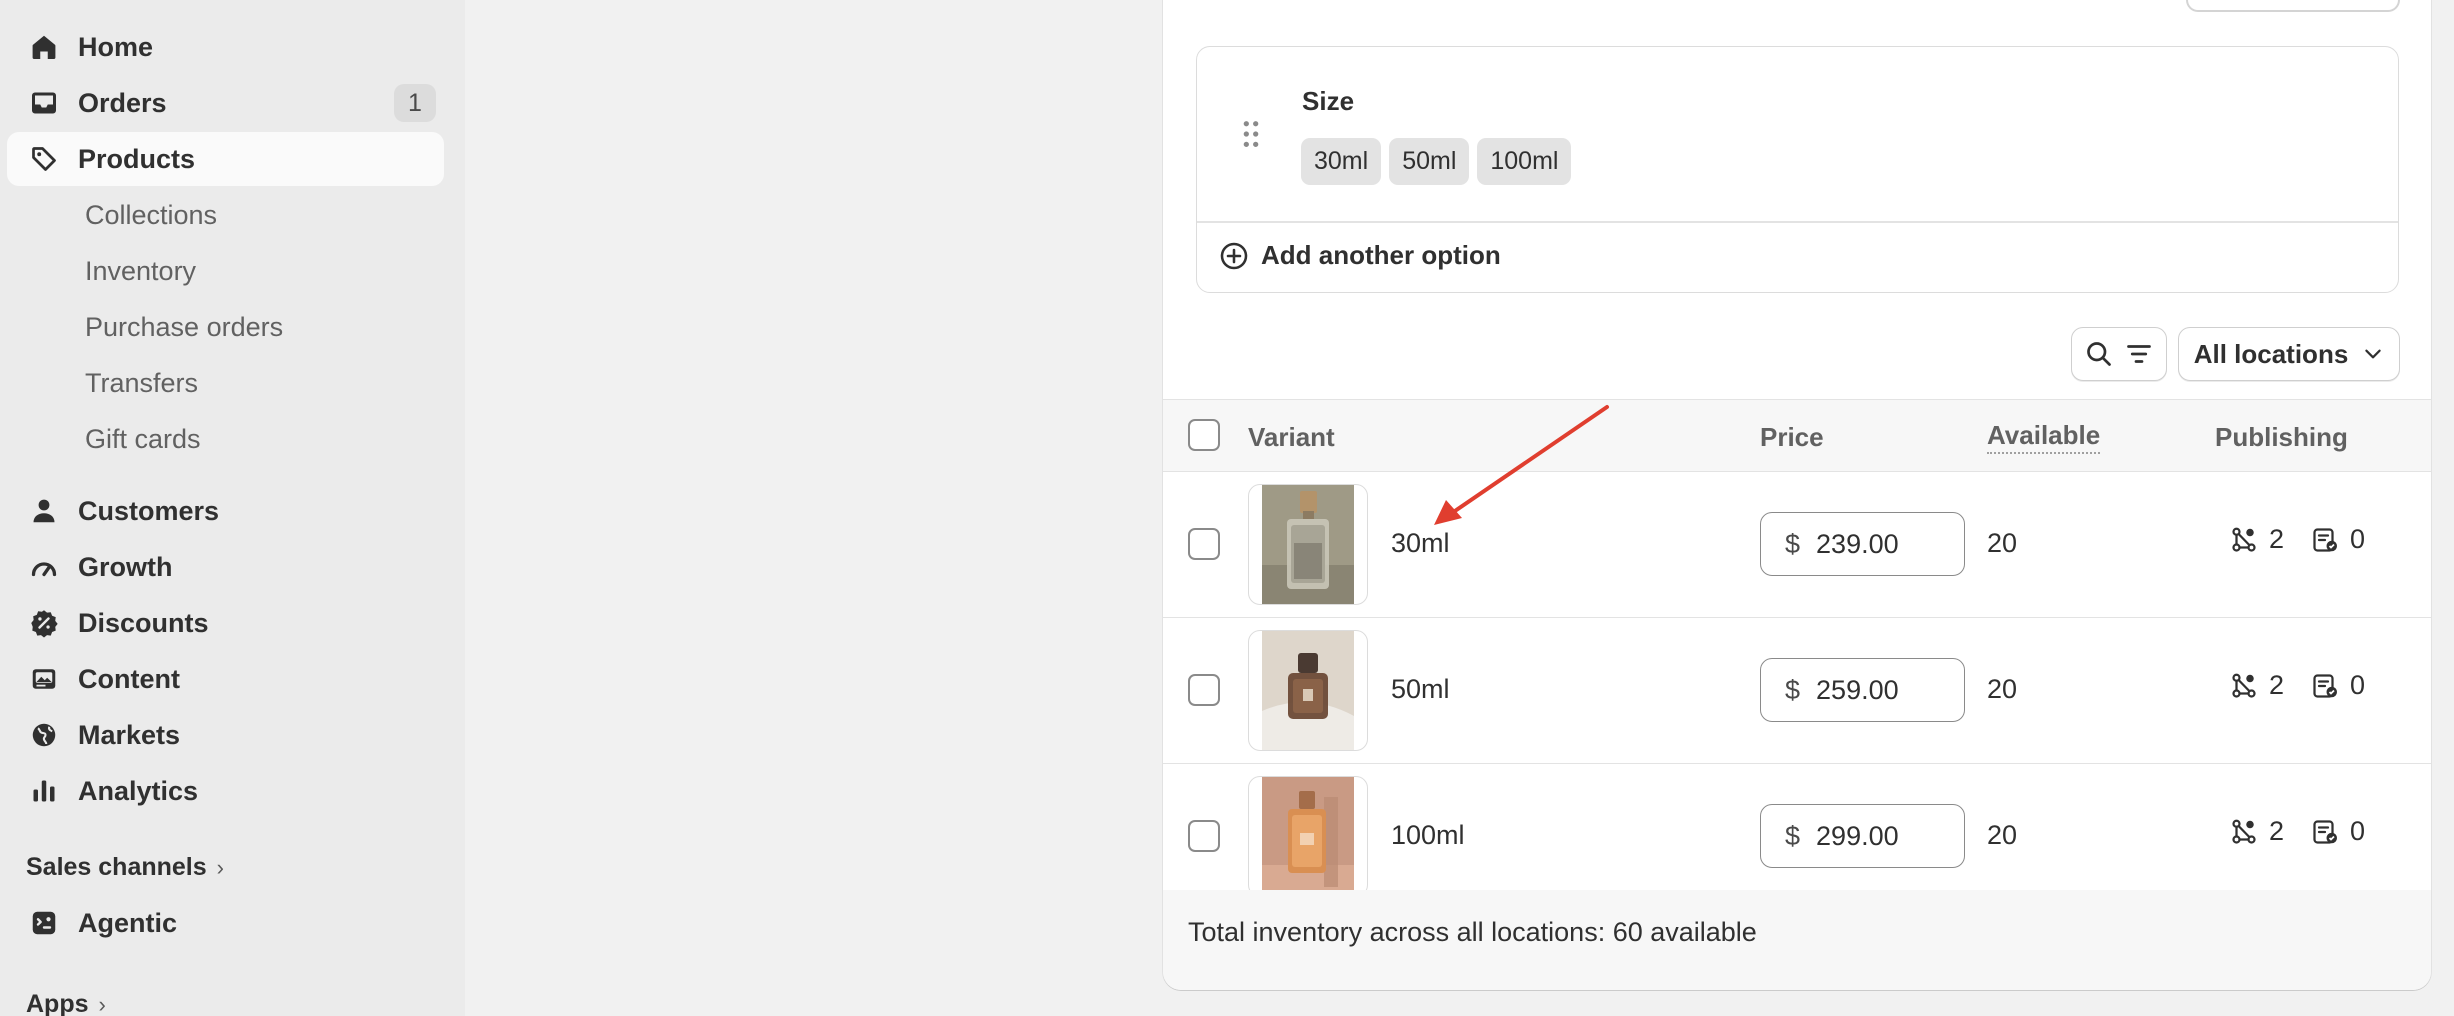 Image resolution: width=2454 pixels, height=1016 pixels. Describe the element at coordinates (225, 103) in the screenshot. I see `sidebar-item-orders: Orders 1` at that location.